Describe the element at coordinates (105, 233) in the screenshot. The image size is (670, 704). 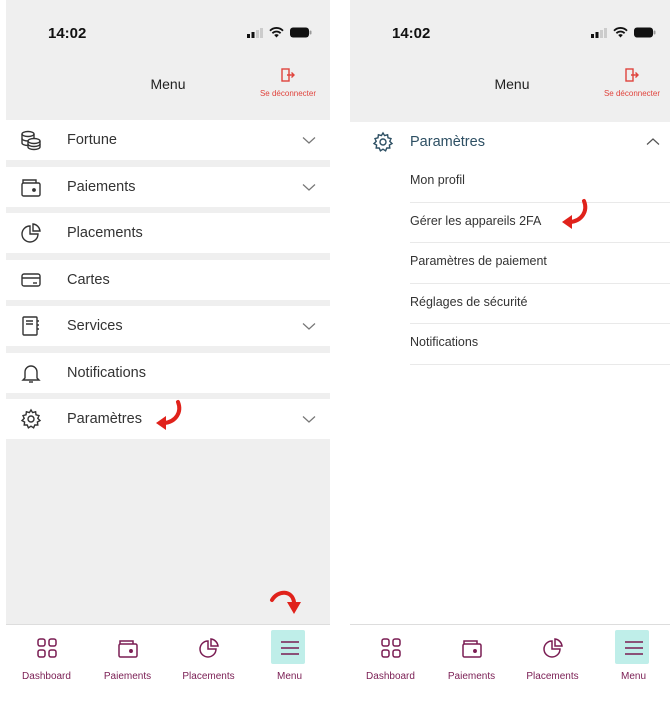
I see `menu-item-label: Placements` at that location.